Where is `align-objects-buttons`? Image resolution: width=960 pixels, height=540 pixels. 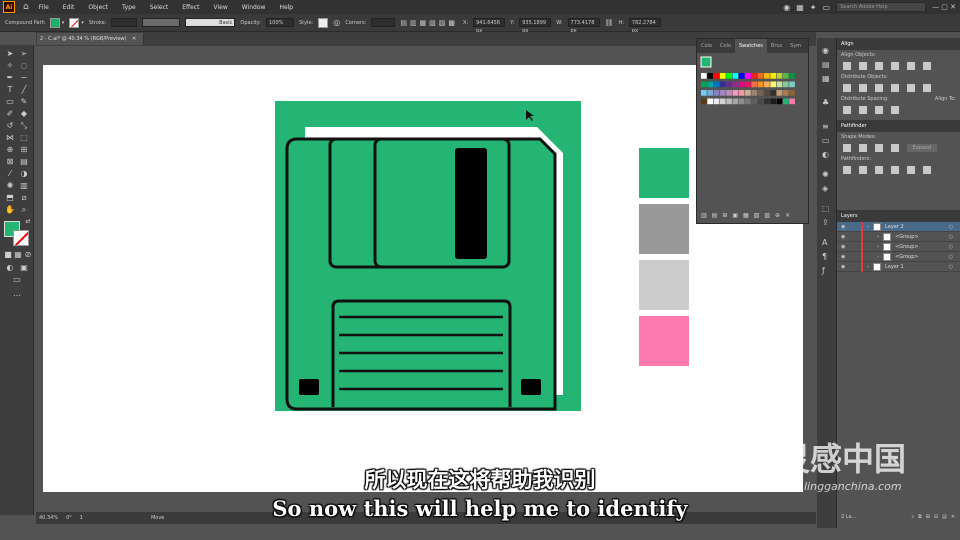
align-objects-buttons is located at coordinates (898, 66).